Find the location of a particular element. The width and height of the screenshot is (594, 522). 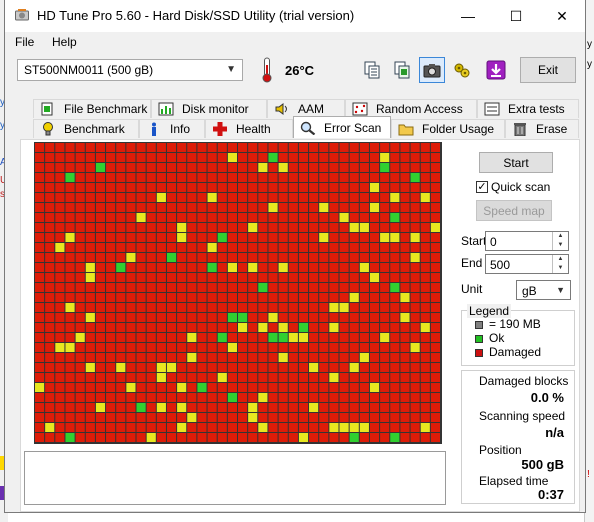

tab-benchmark: Benchmark is located at coordinates (86, 128).